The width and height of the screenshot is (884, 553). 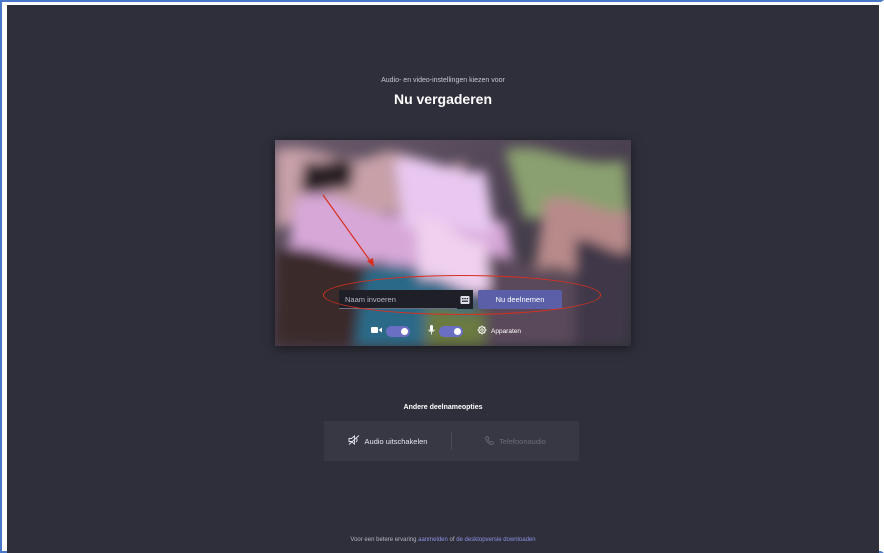 What do you see at coordinates (465, 299) in the screenshot?
I see `keyboard-icon` at bounding box center [465, 299].